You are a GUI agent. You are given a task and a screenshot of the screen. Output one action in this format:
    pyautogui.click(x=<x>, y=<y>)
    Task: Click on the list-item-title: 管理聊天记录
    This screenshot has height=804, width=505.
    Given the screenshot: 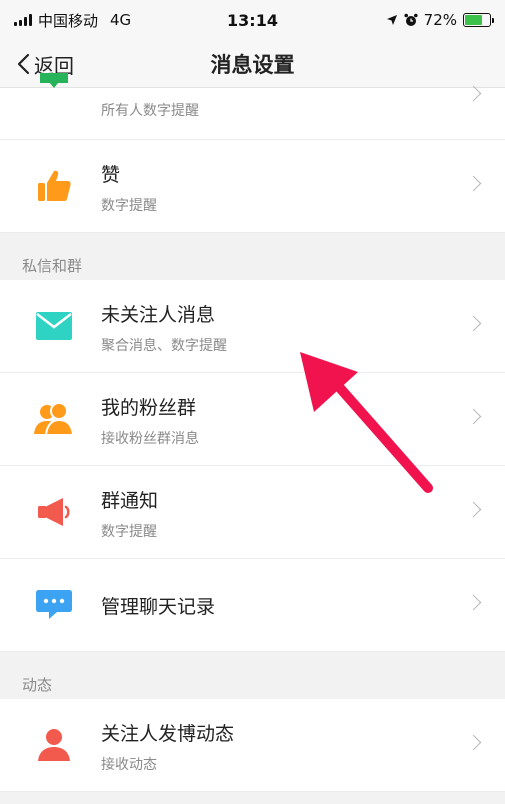 What is the action you would take?
    pyautogui.click(x=158, y=607)
    